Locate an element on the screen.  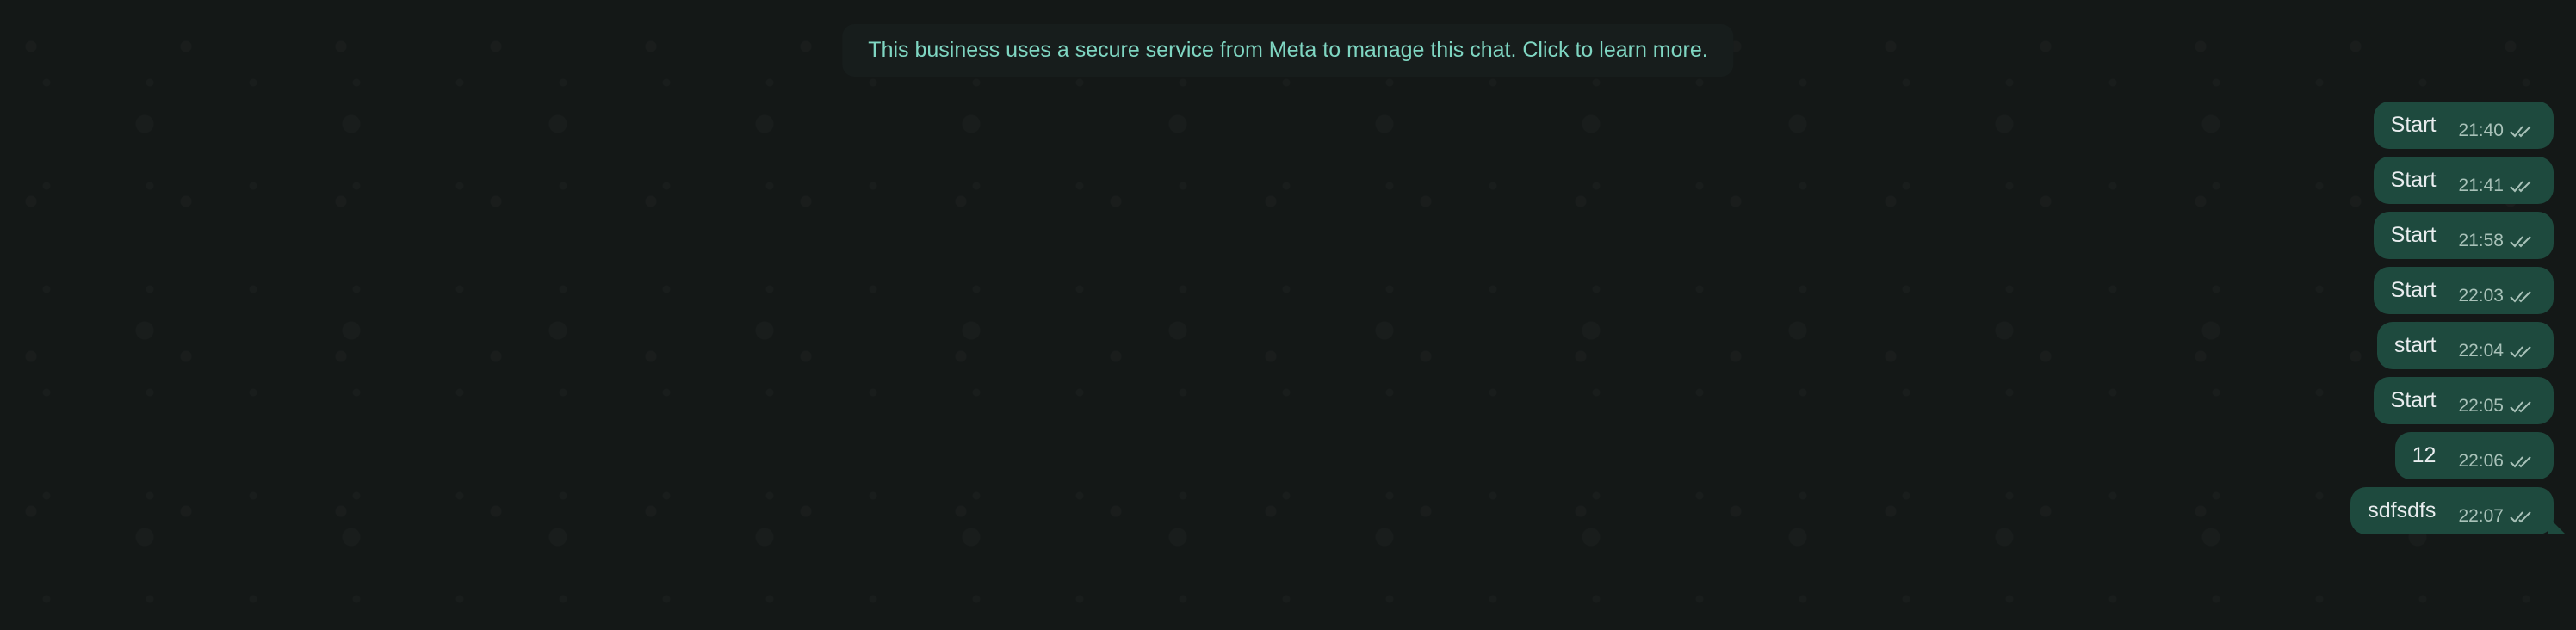
bubble-tail is located at coordinates (2557, 525).